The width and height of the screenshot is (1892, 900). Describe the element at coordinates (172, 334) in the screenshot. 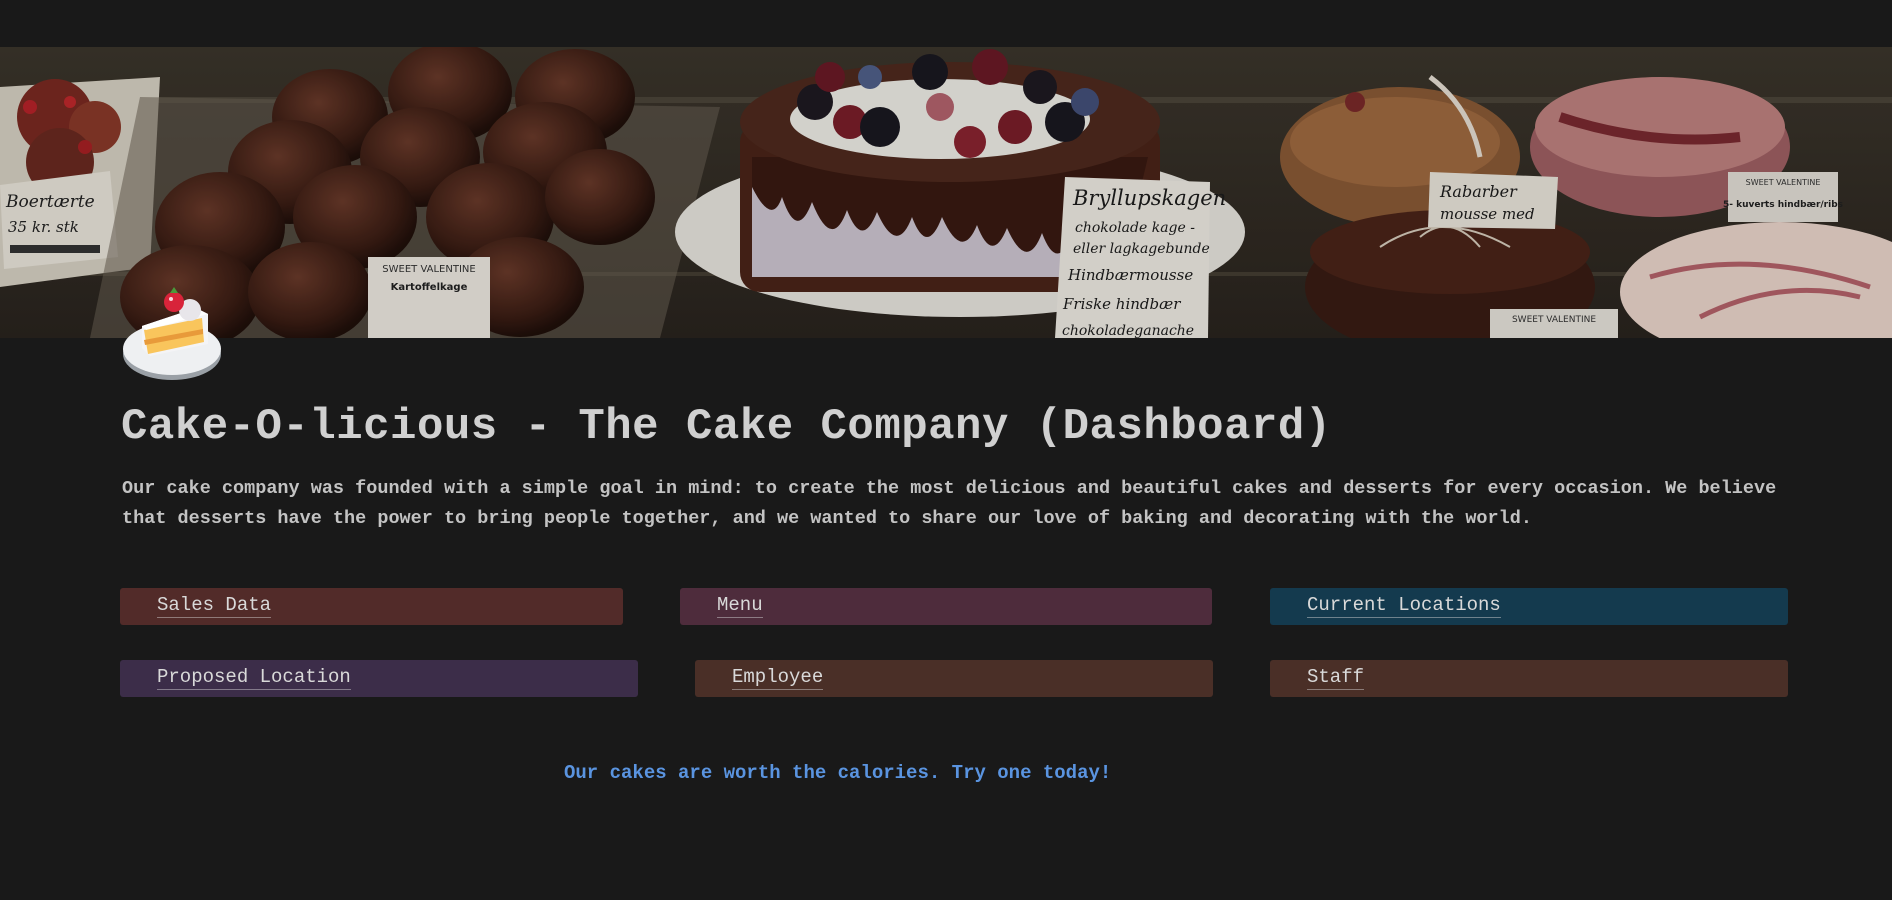

I see `shortcake-icon` at that location.